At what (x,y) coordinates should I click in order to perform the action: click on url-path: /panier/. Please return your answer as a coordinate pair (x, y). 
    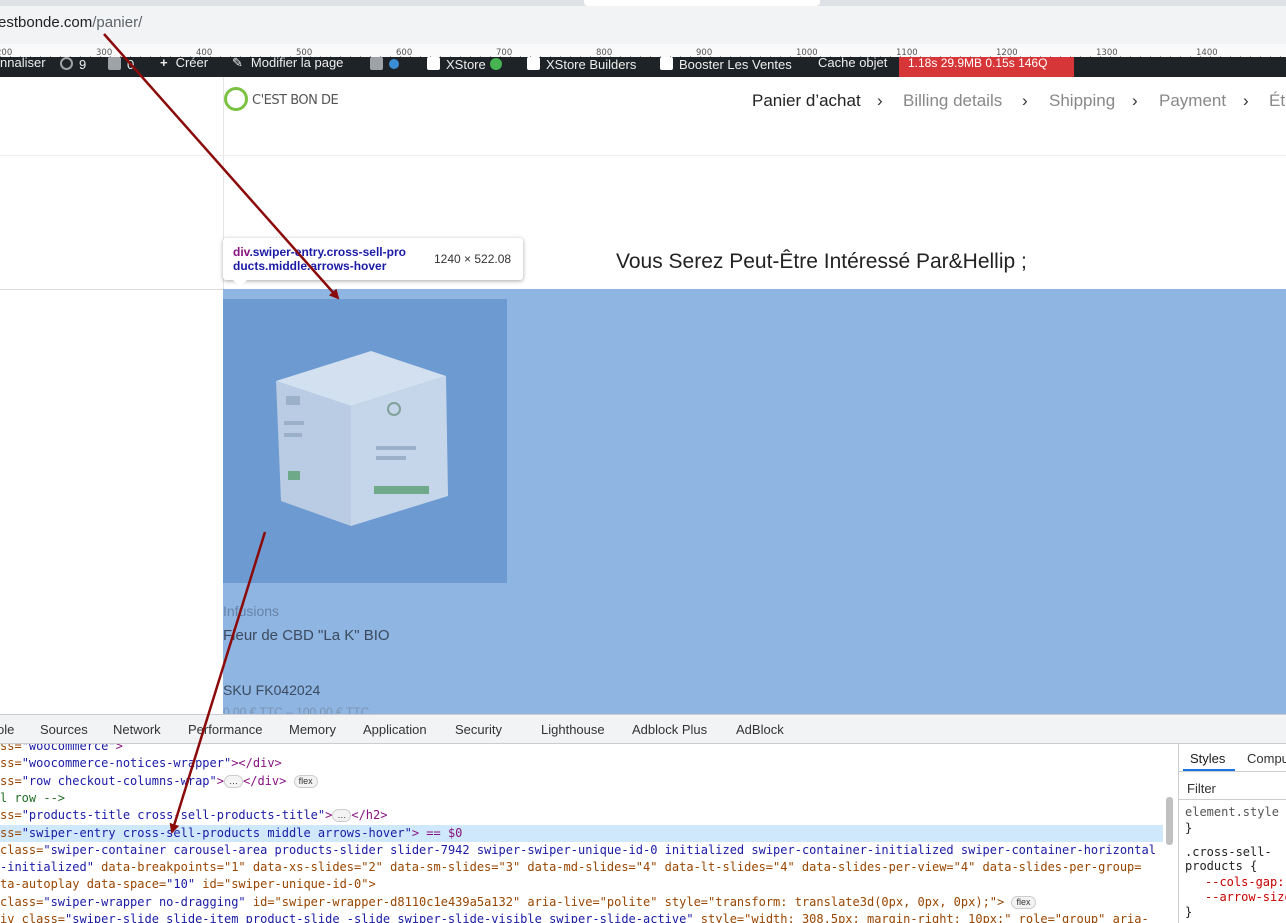
    Looking at the image, I should click on (117, 22).